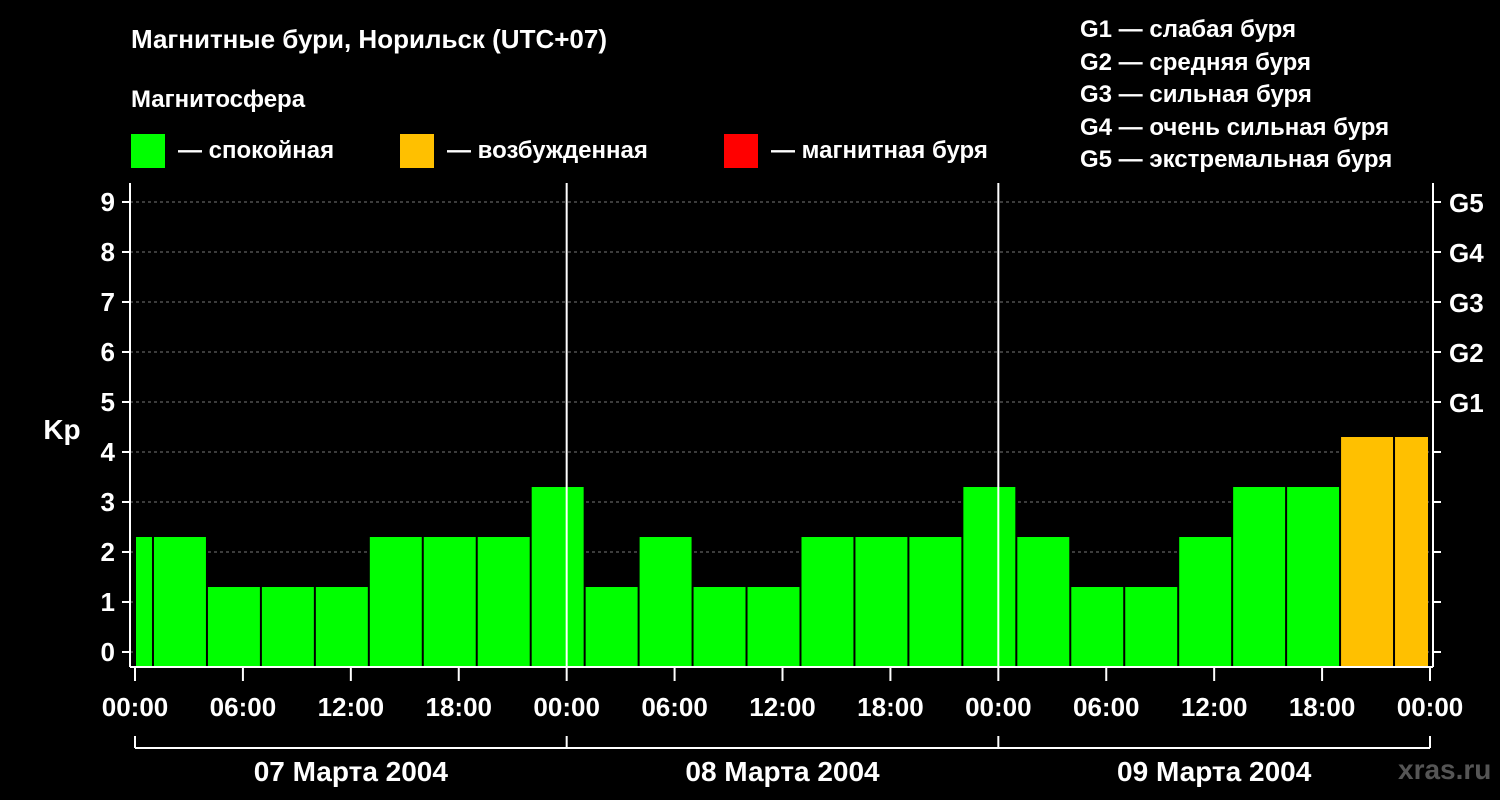 This screenshot has width=1500, height=800. I want to click on date-label: 07 Марта 2004, so click(351, 771).